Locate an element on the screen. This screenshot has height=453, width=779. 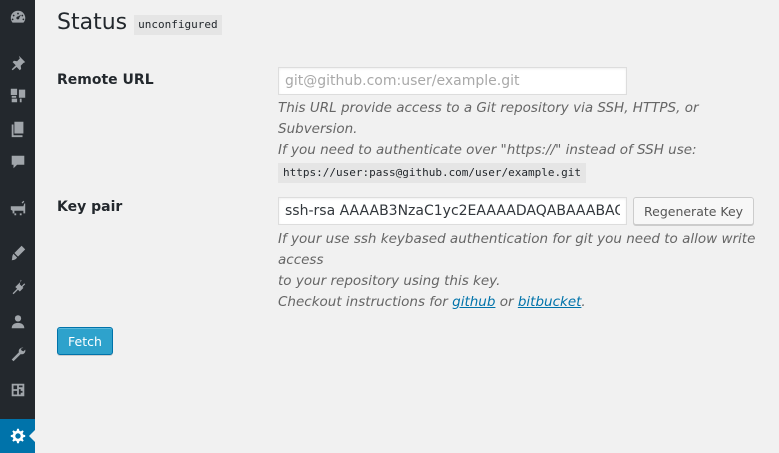
key-pair-desc-suffix: . is located at coordinates (583, 302).